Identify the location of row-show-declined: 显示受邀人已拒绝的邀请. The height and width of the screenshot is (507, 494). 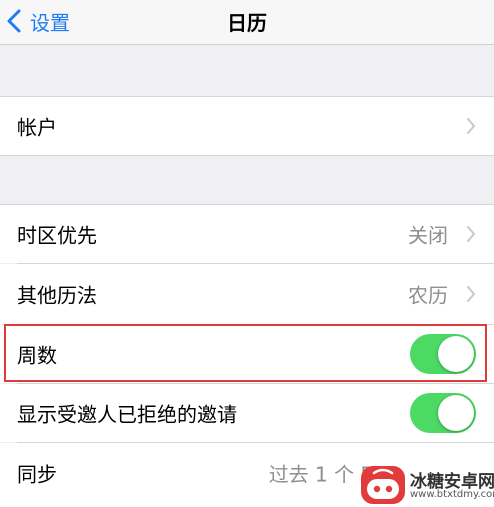
(247, 413).